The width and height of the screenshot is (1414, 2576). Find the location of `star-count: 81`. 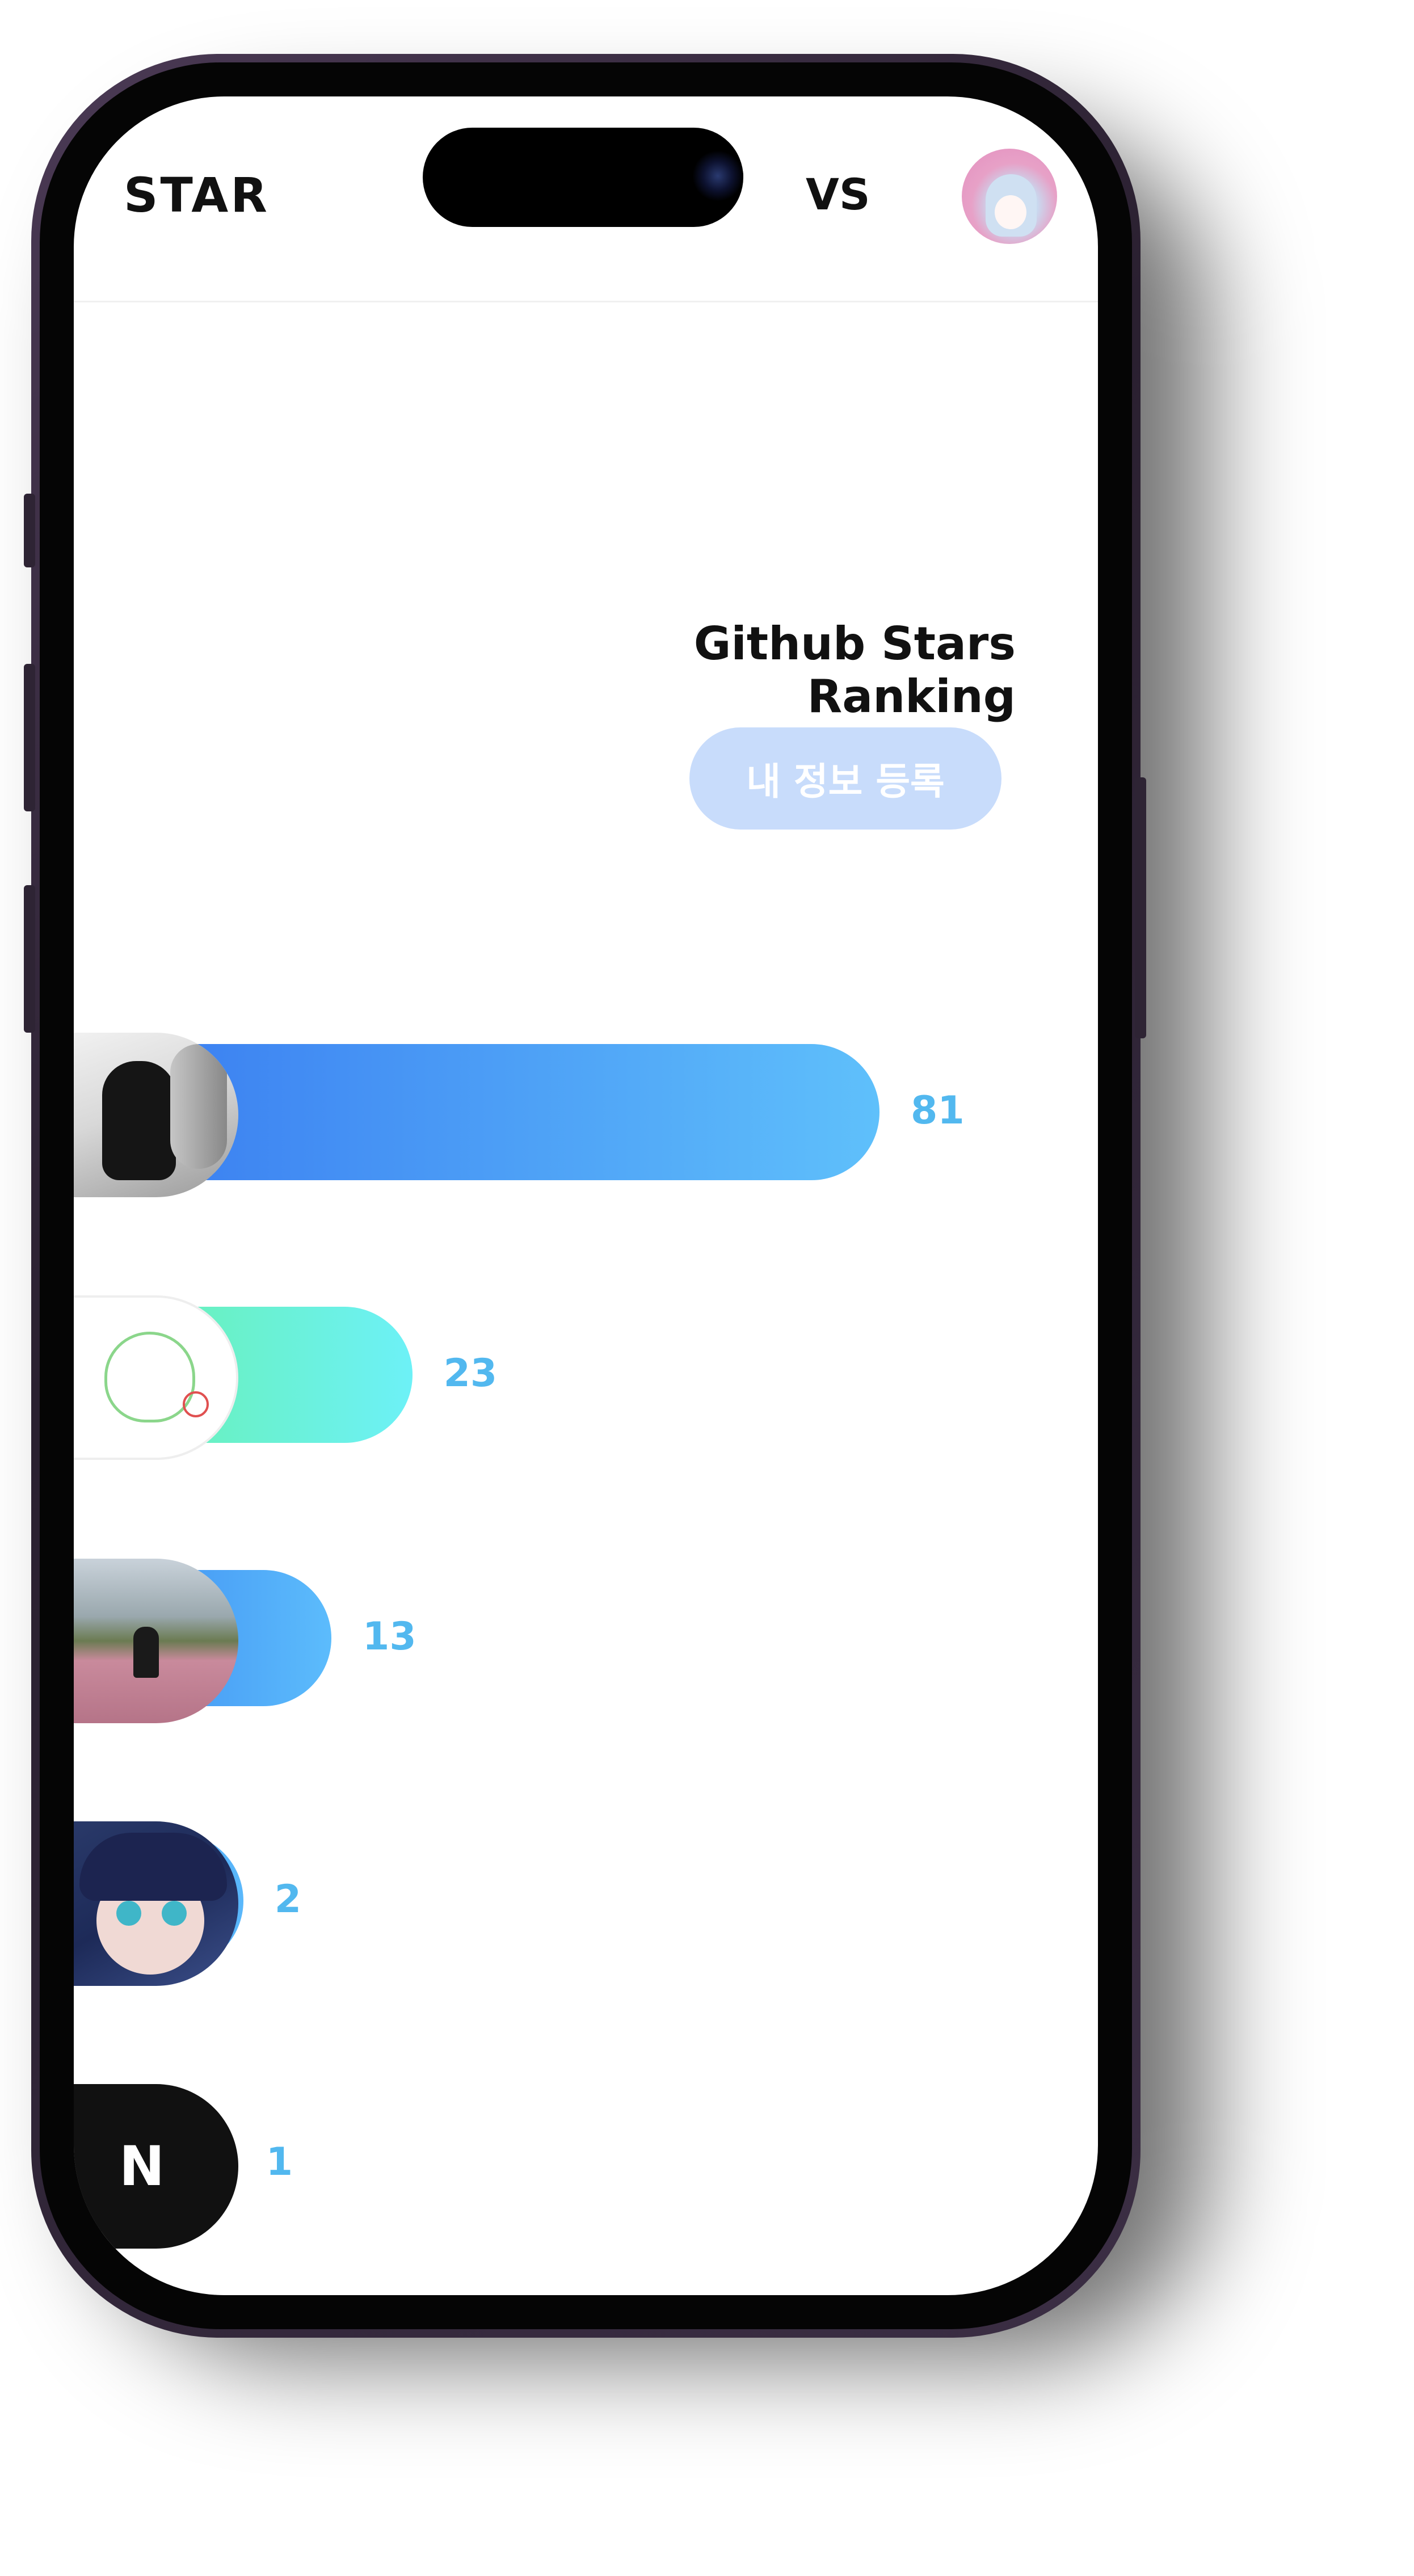

star-count: 81 is located at coordinates (938, 1110).